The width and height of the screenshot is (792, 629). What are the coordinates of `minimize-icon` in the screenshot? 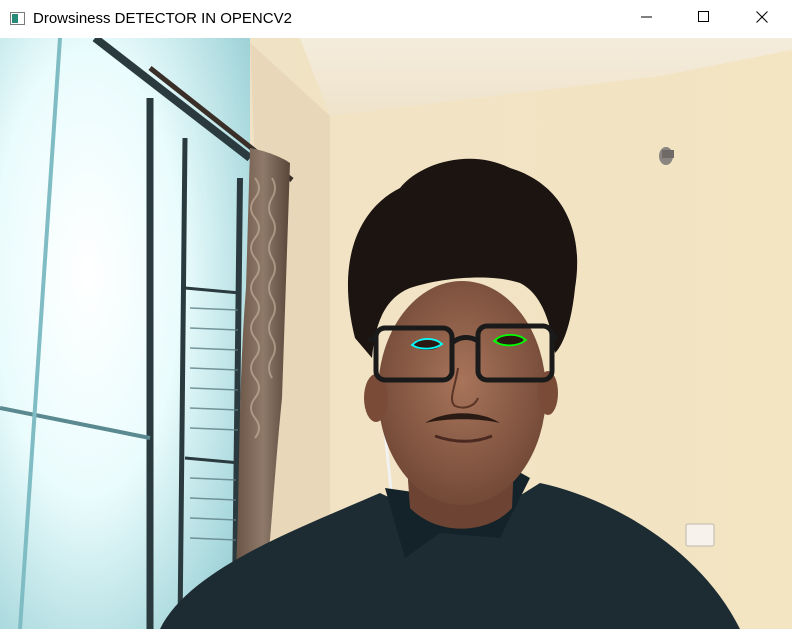 It's located at (647, 19).